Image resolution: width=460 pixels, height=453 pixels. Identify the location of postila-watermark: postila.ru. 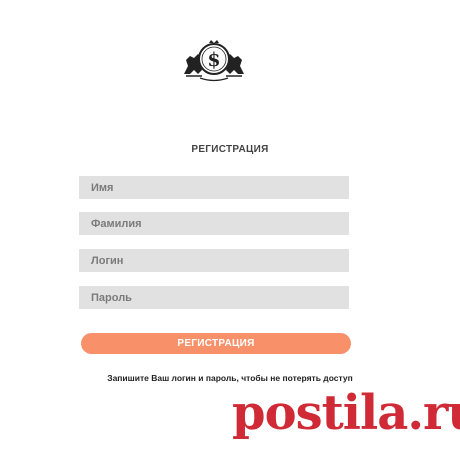
(346, 413).